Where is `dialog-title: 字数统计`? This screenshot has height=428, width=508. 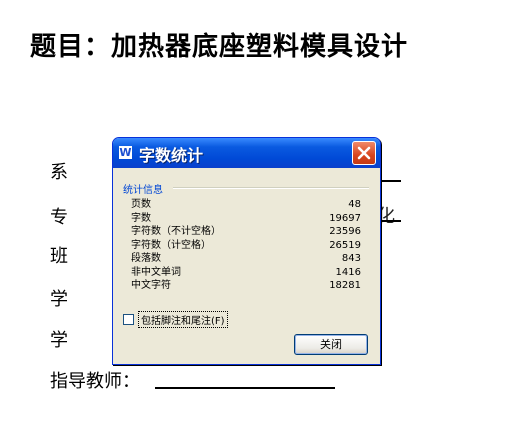 dialog-title: 字数统计 is located at coordinates (171, 155).